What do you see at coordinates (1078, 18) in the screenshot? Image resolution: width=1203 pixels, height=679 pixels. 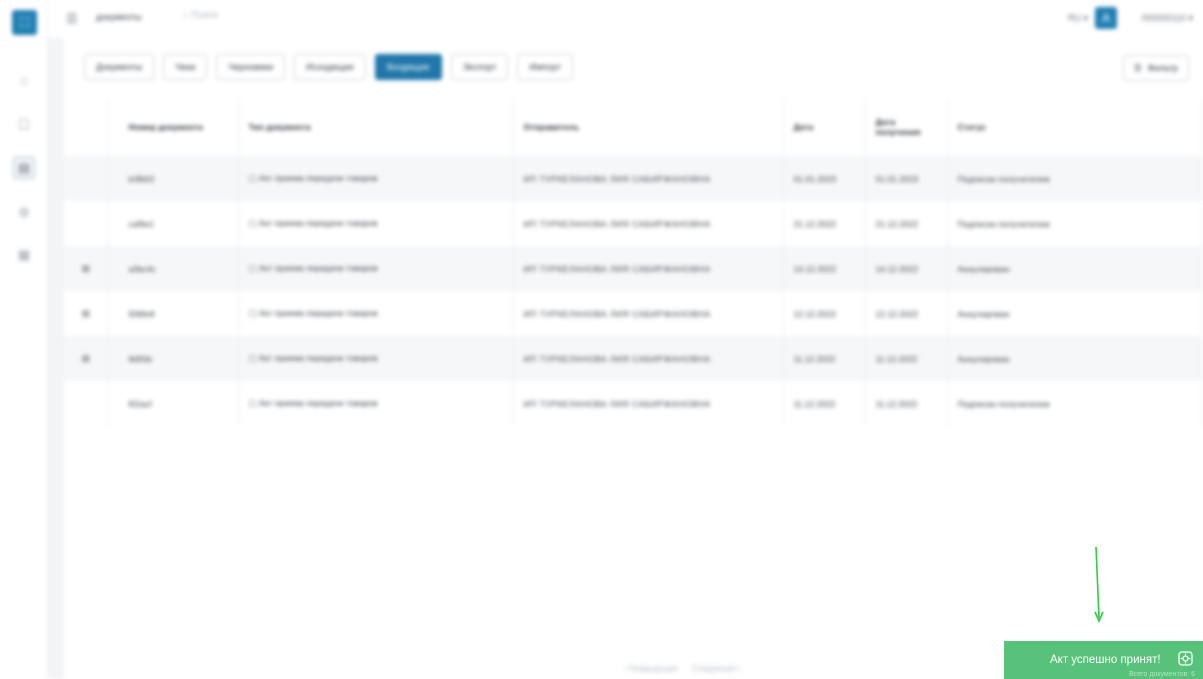 I see `language-select: RU ▾` at bounding box center [1078, 18].